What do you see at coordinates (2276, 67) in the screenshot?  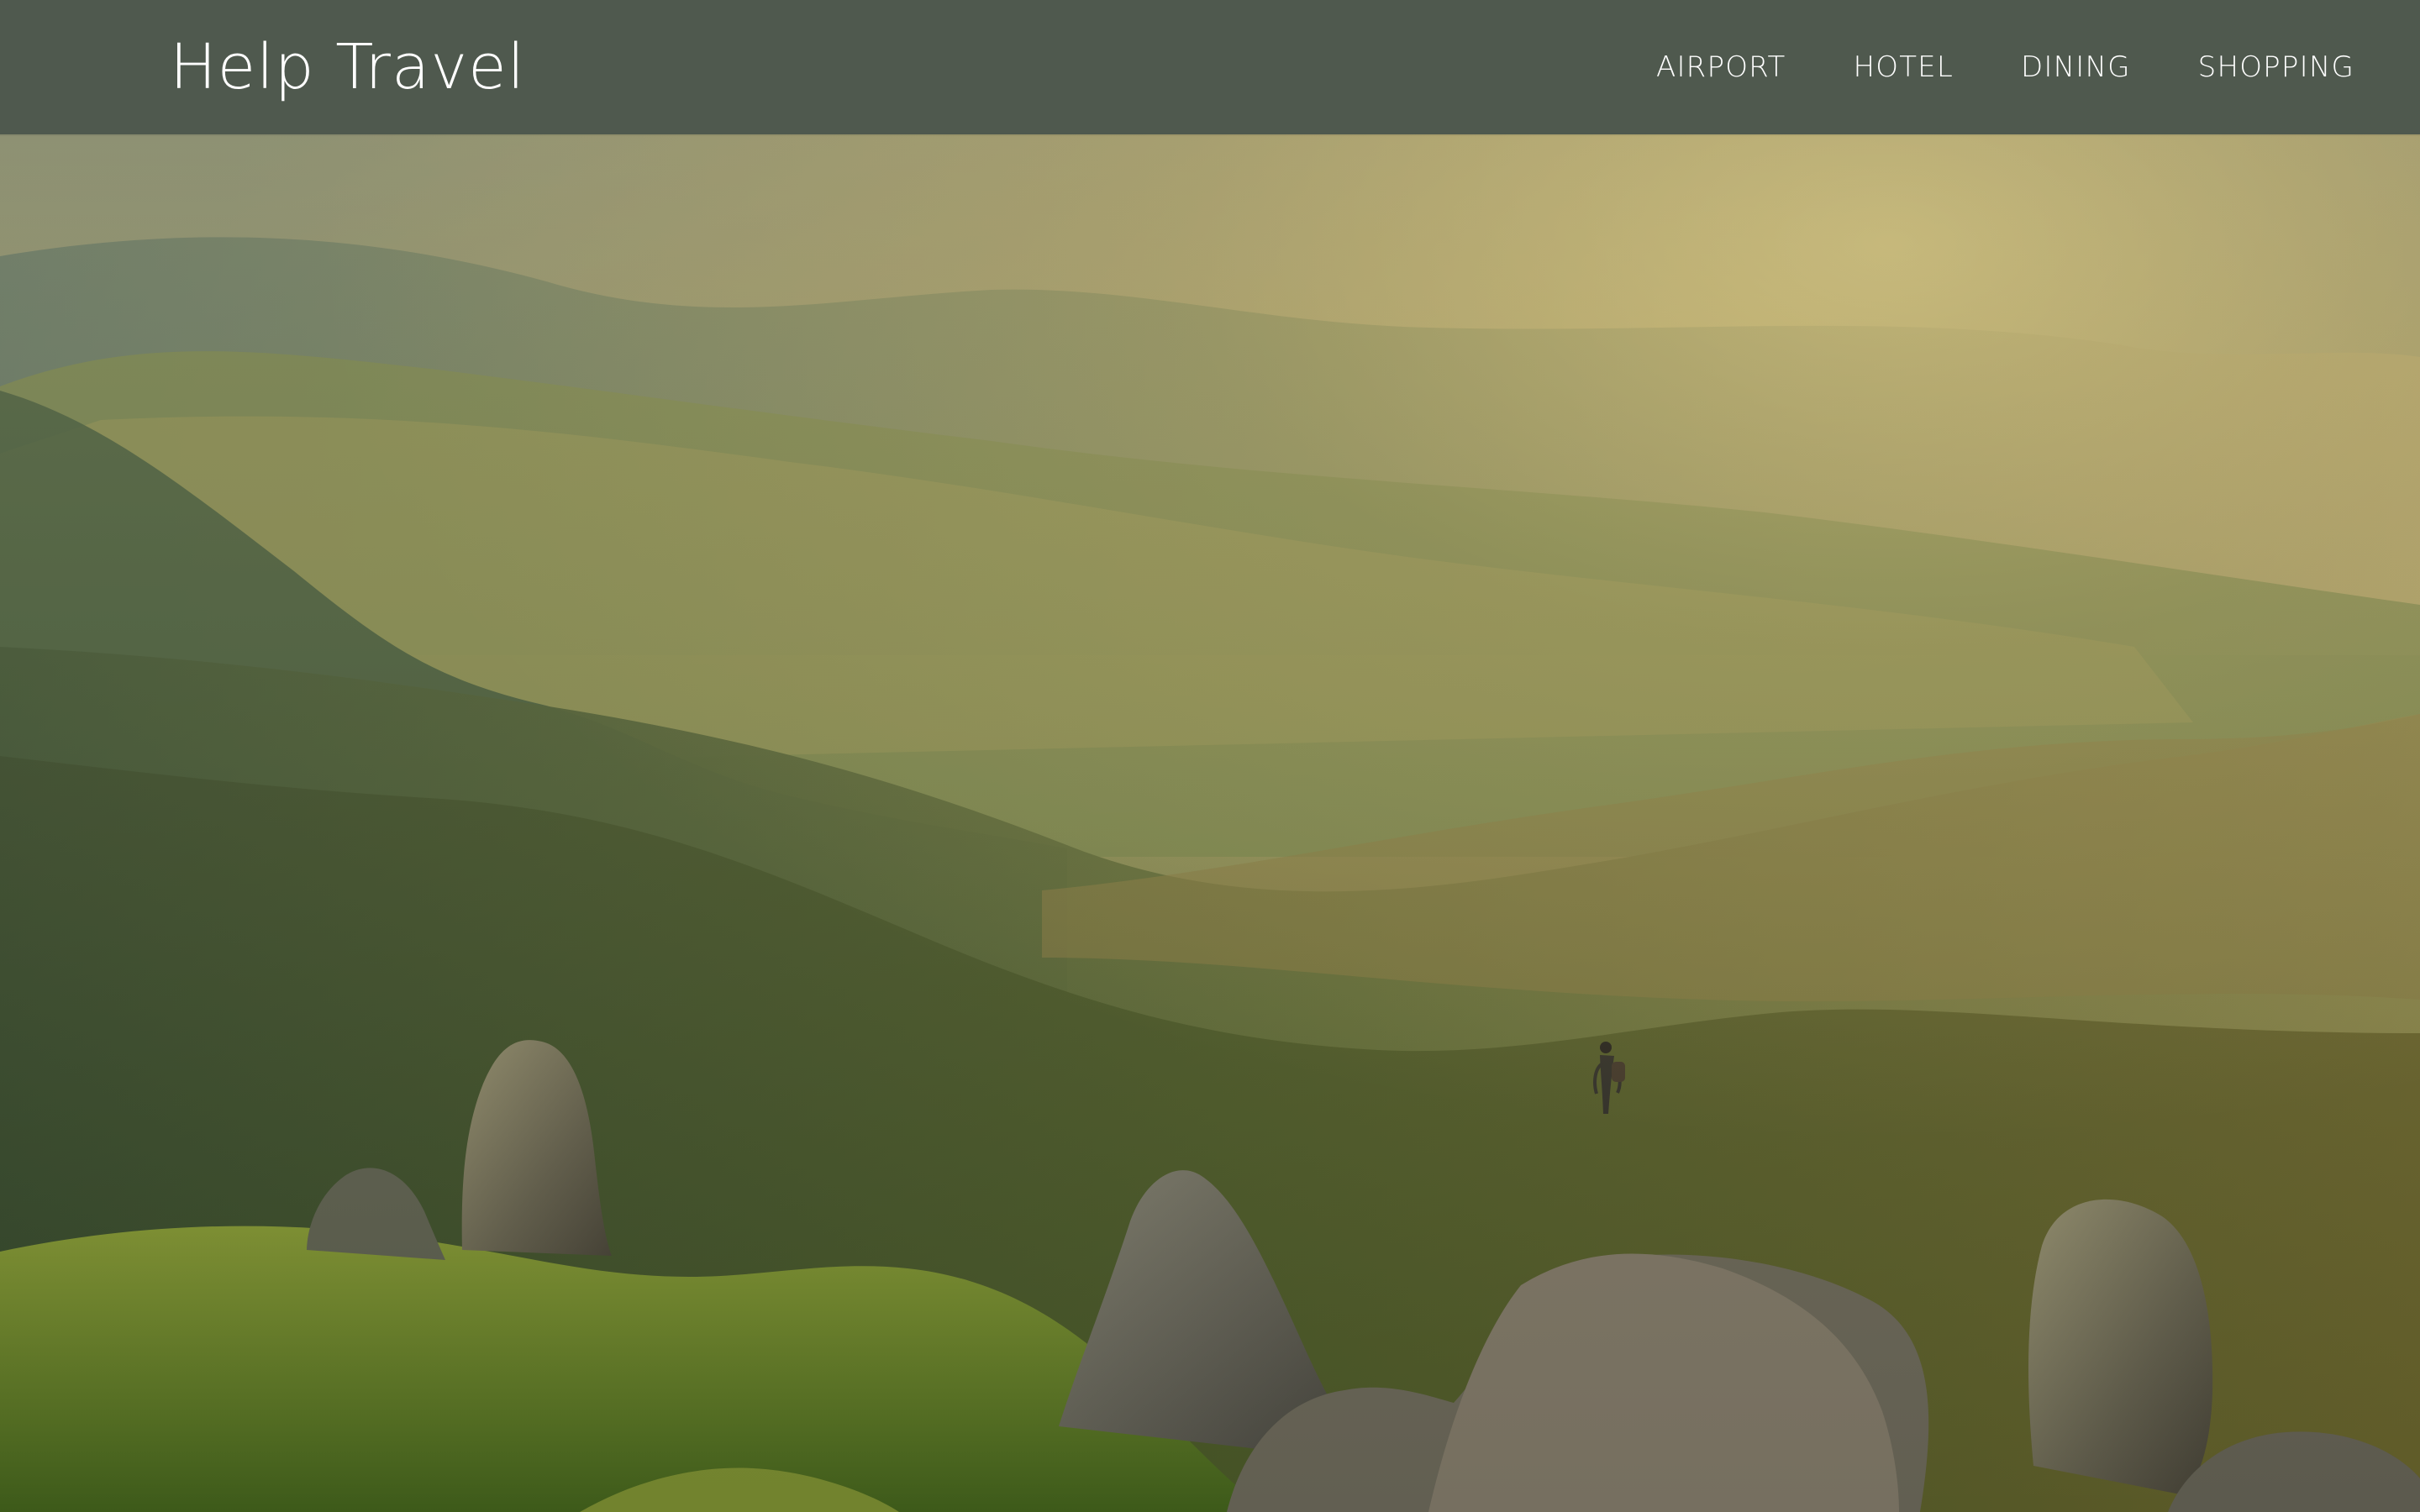 I see `nav-shopping: SHOPPING` at bounding box center [2276, 67].